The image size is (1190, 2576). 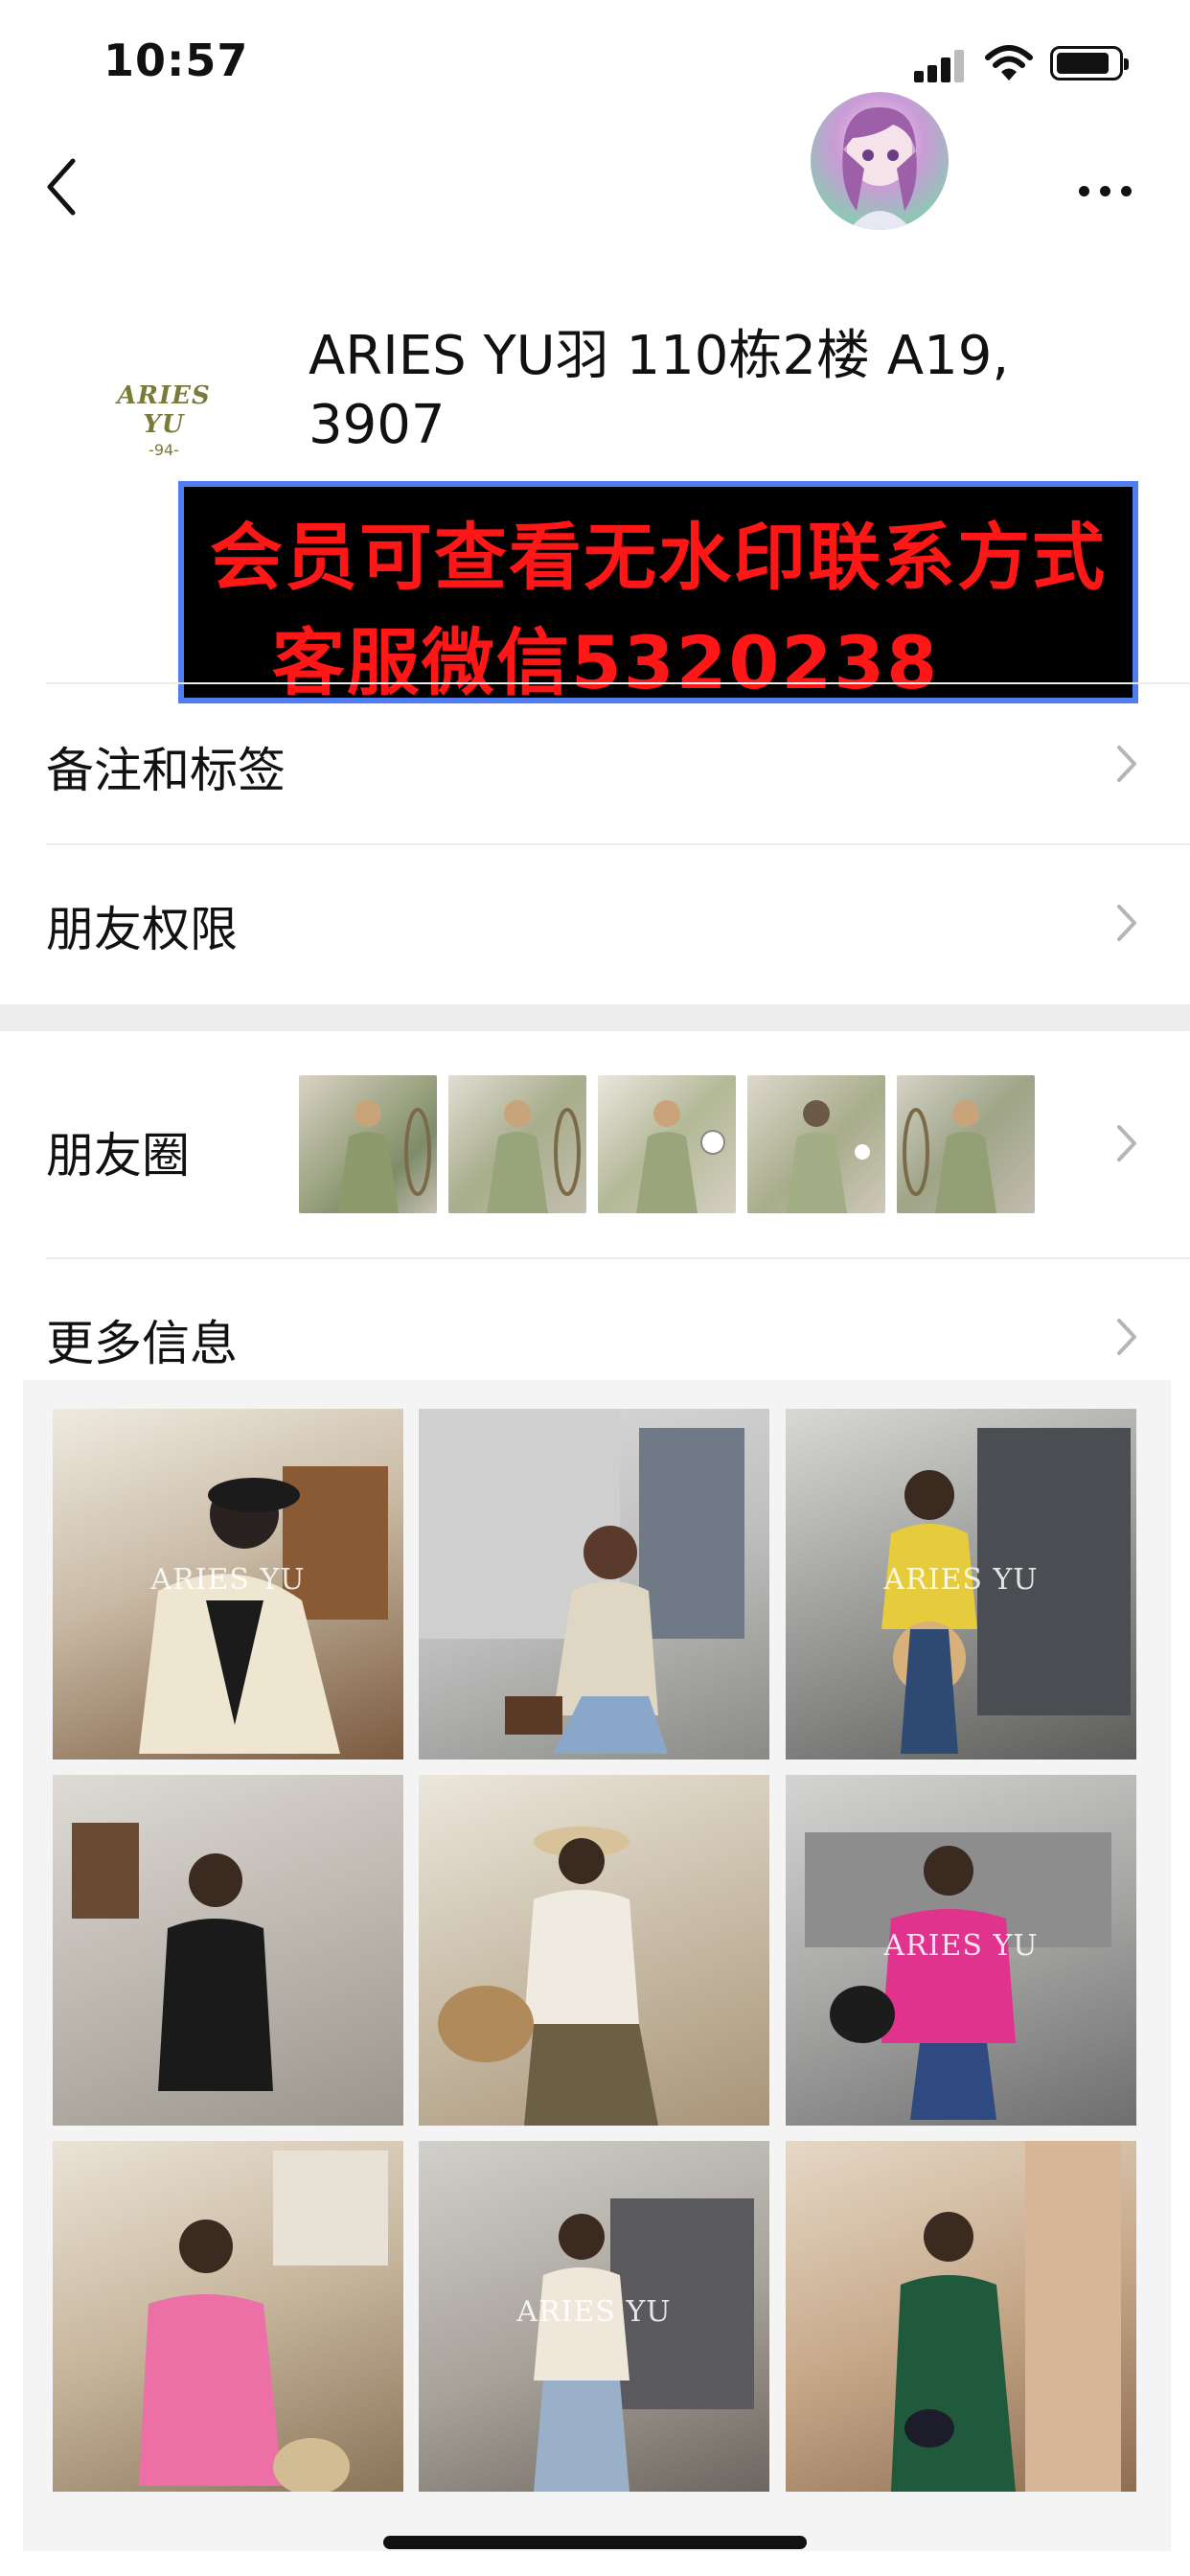 I want to click on logo-subtext: -94-, so click(x=164, y=450).